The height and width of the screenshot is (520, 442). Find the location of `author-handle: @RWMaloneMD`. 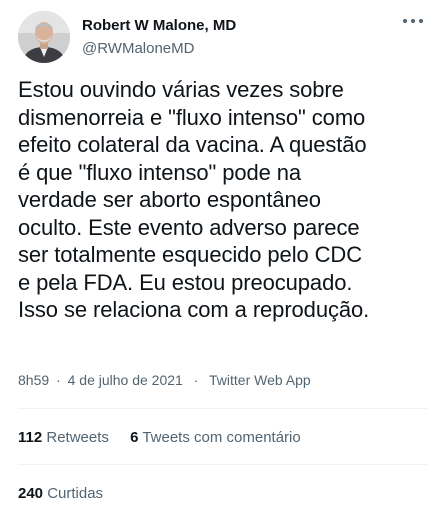

author-handle: @RWMaloneMD is located at coordinates (138, 48).